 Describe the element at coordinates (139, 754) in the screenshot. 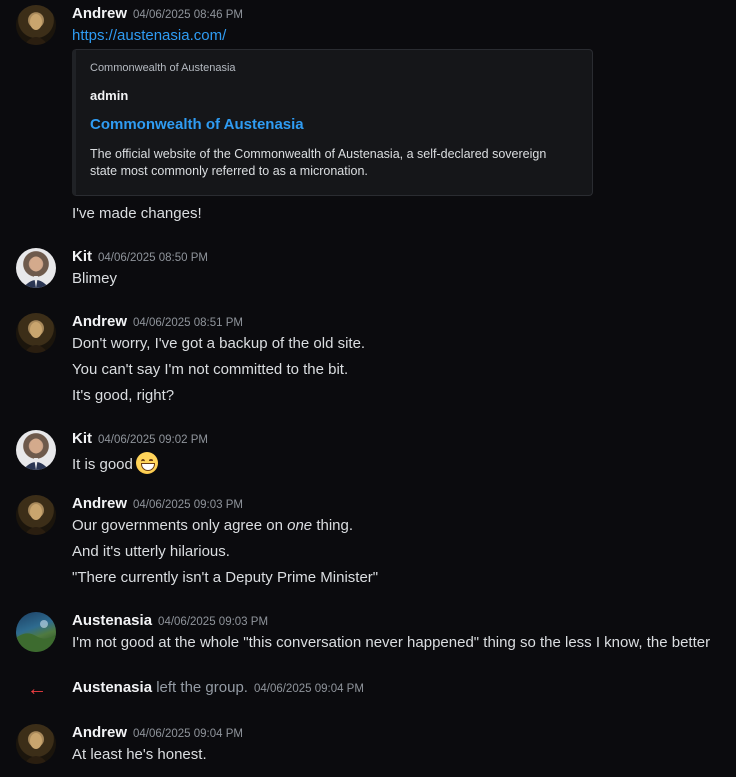

I see `message-text: At least he's honest.` at that location.